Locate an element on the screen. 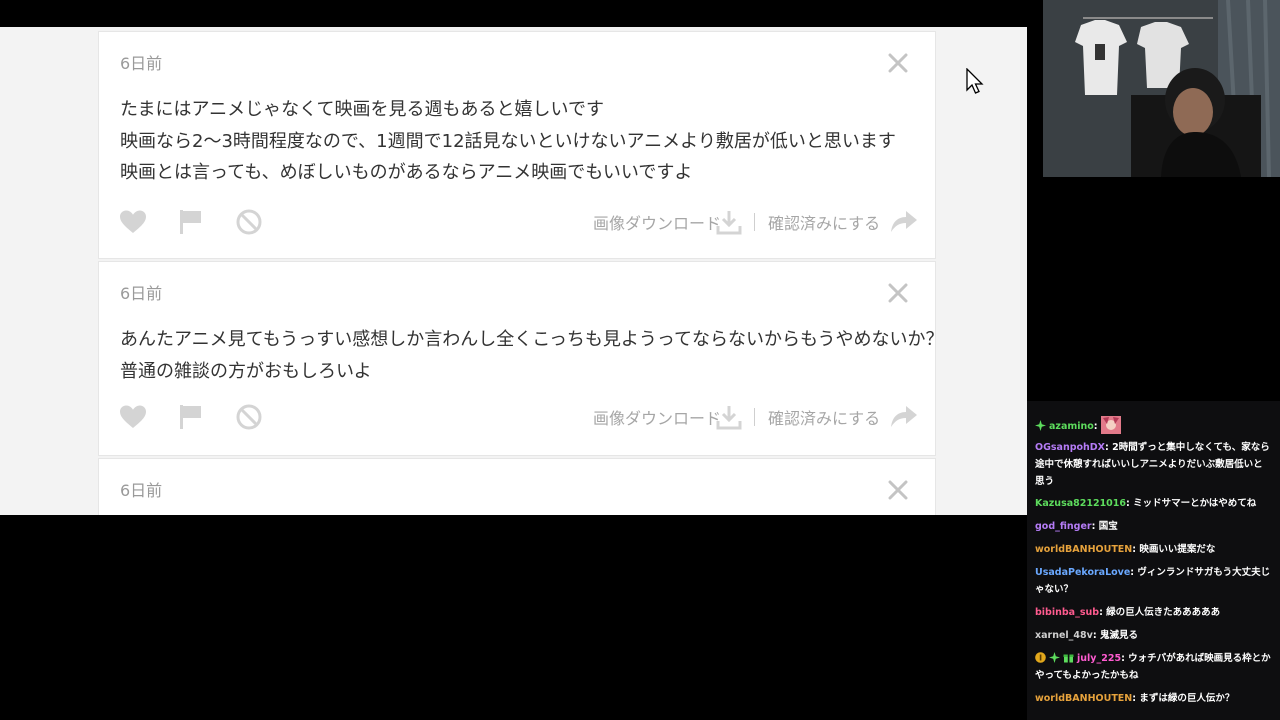 This screenshot has width=1280, height=720. chat-message: god_finger: 国宝 is located at coordinates (1076, 526).